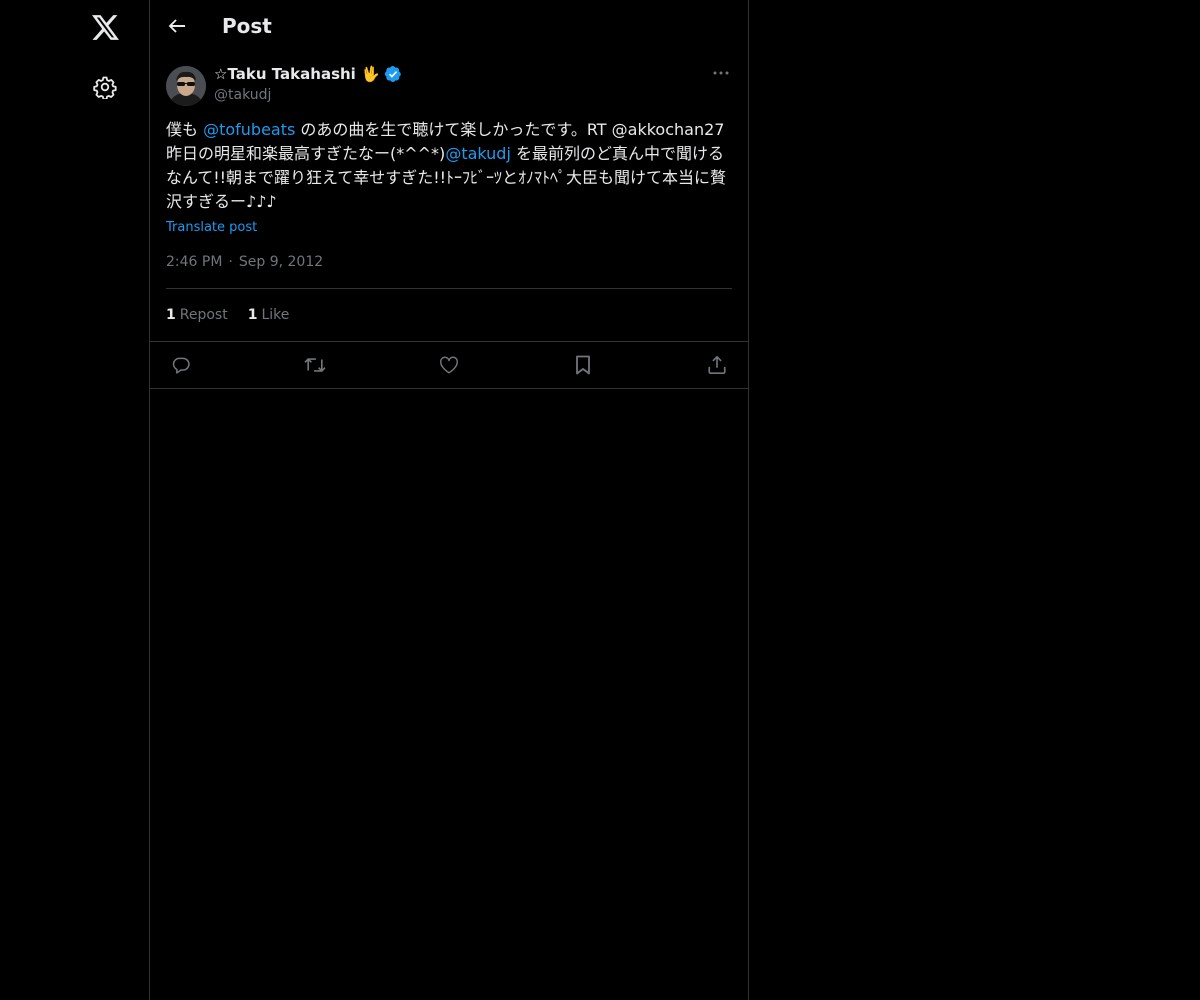 The height and width of the screenshot is (1000, 1200). I want to click on more-options-button, so click(721, 73).